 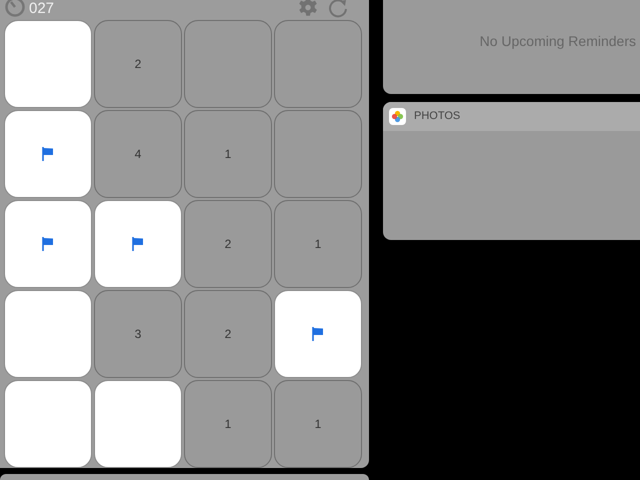 What do you see at coordinates (138, 154) in the screenshot?
I see `revealed-tile: 4` at bounding box center [138, 154].